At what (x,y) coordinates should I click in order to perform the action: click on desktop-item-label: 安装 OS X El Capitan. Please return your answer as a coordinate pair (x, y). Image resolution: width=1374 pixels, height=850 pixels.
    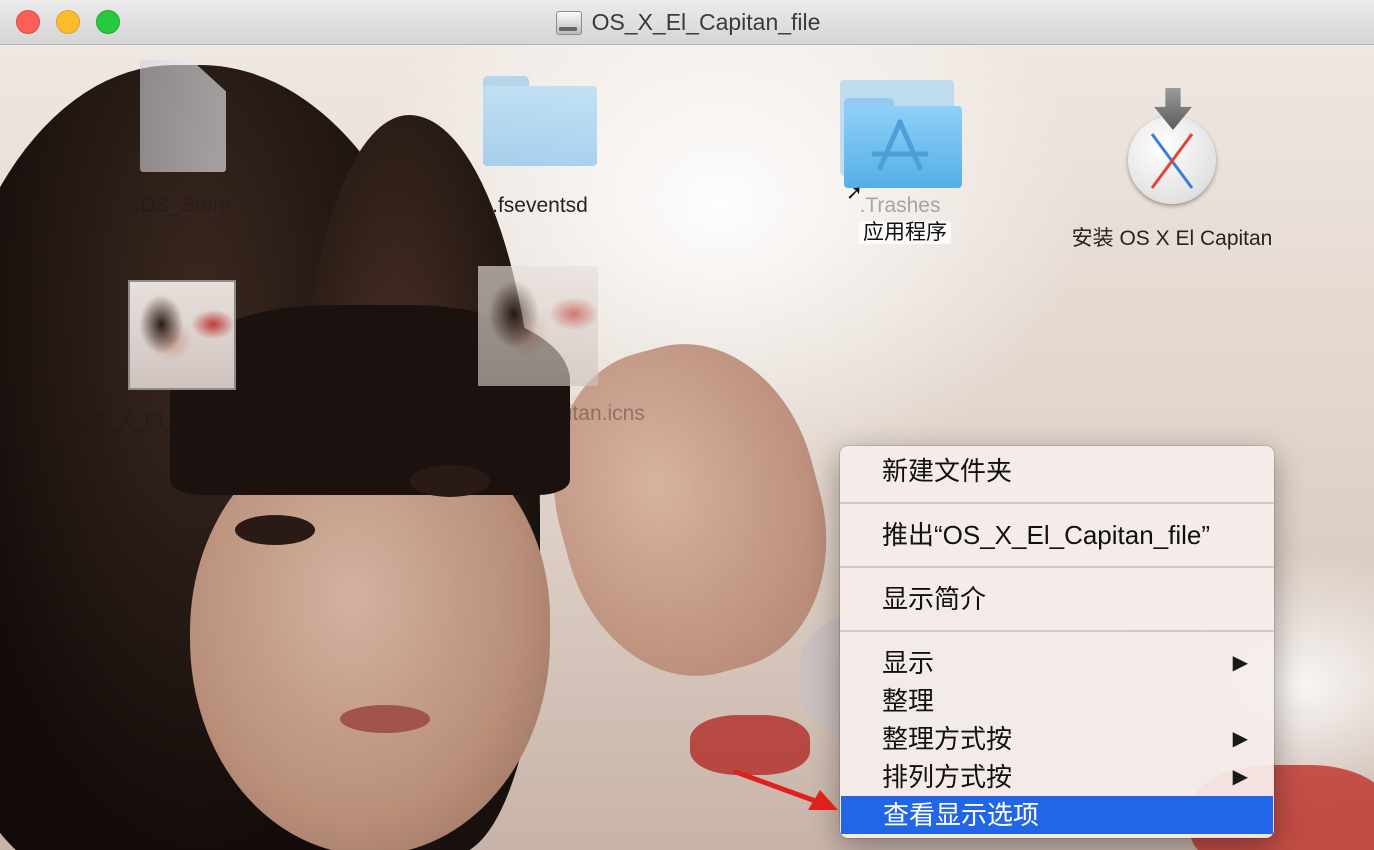
    Looking at the image, I should click on (1172, 238).